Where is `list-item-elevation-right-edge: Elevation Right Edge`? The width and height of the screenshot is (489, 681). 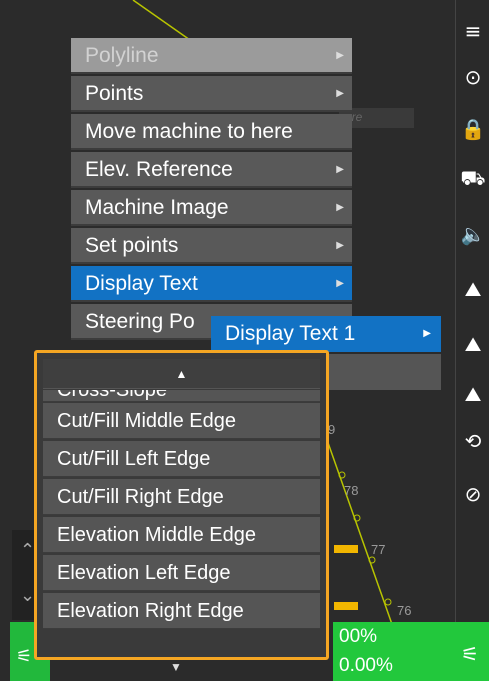 list-item-elevation-right-edge: Elevation Right Edge is located at coordinates (181, 611).